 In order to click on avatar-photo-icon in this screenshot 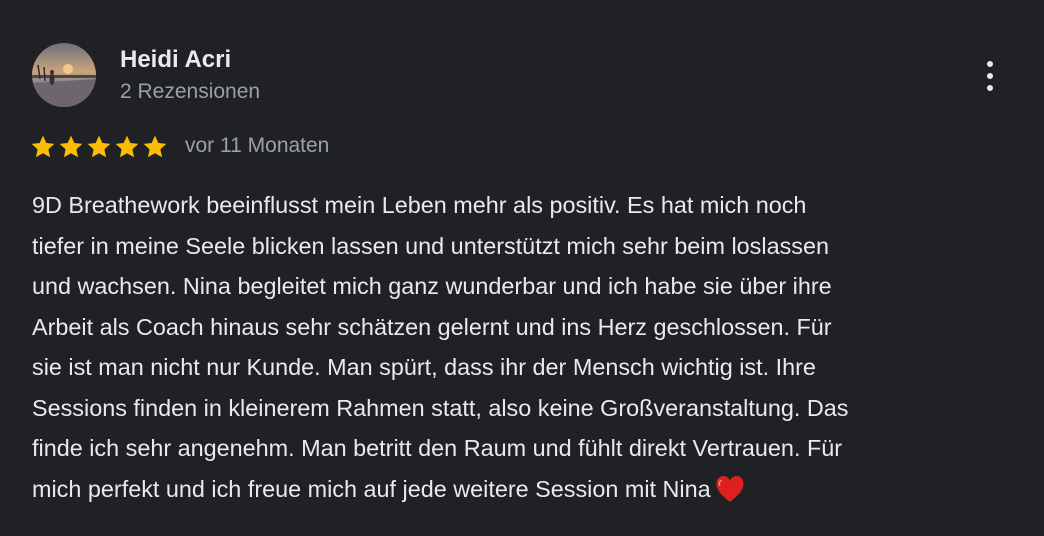, I will do `click(64, 75)`.